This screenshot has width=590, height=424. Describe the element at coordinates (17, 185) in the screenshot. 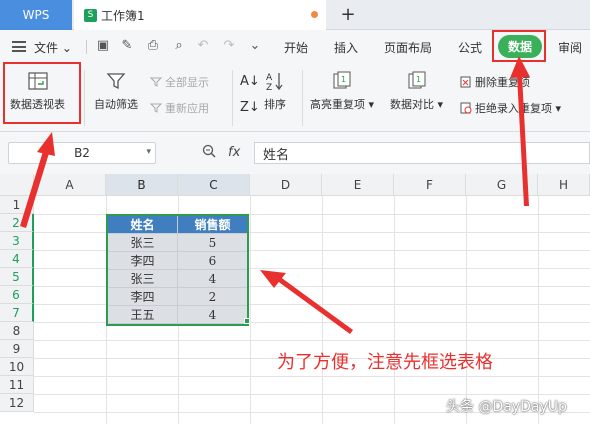

I see `select-all-corner` at that location.